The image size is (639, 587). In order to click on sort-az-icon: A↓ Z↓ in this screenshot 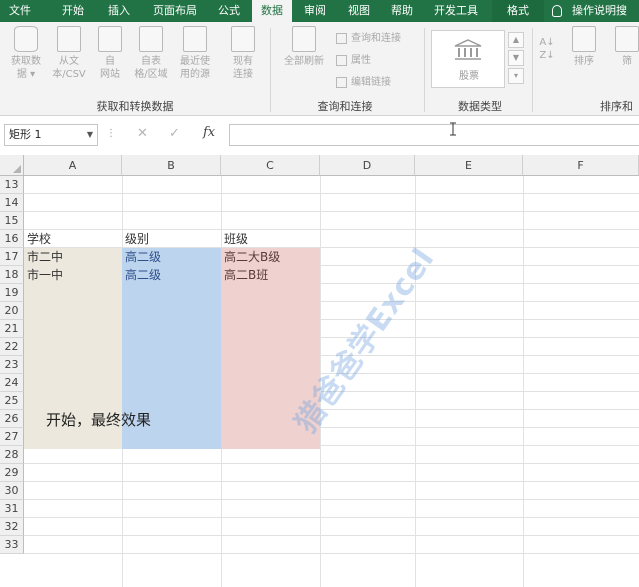, I will do `click(547, 49)`.